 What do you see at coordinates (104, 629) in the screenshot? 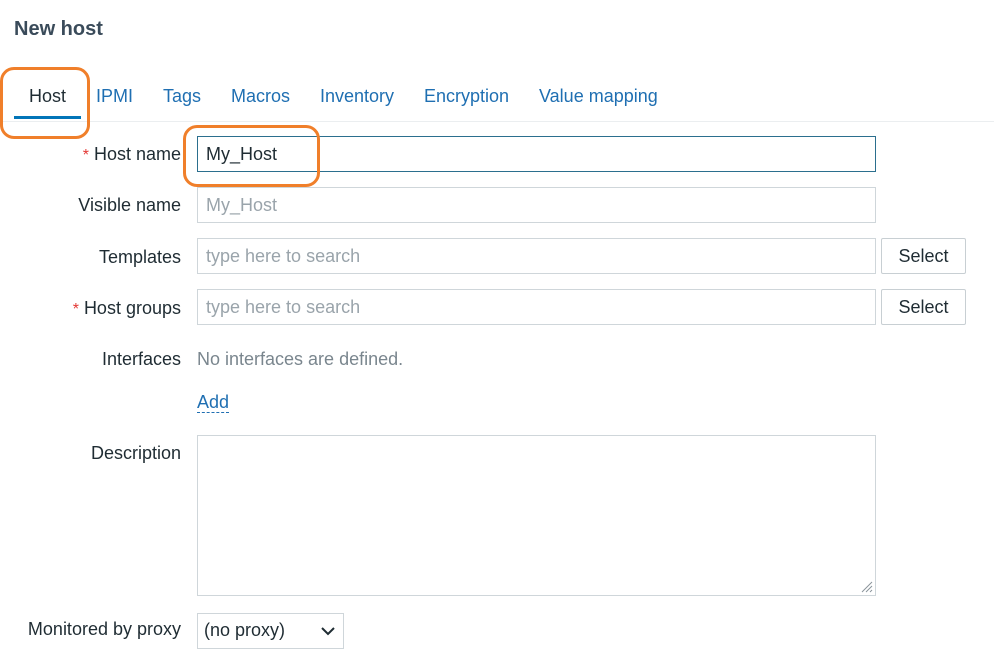
I see `proxy-label: Monitored by proxy` at bounding box center [104, 629].